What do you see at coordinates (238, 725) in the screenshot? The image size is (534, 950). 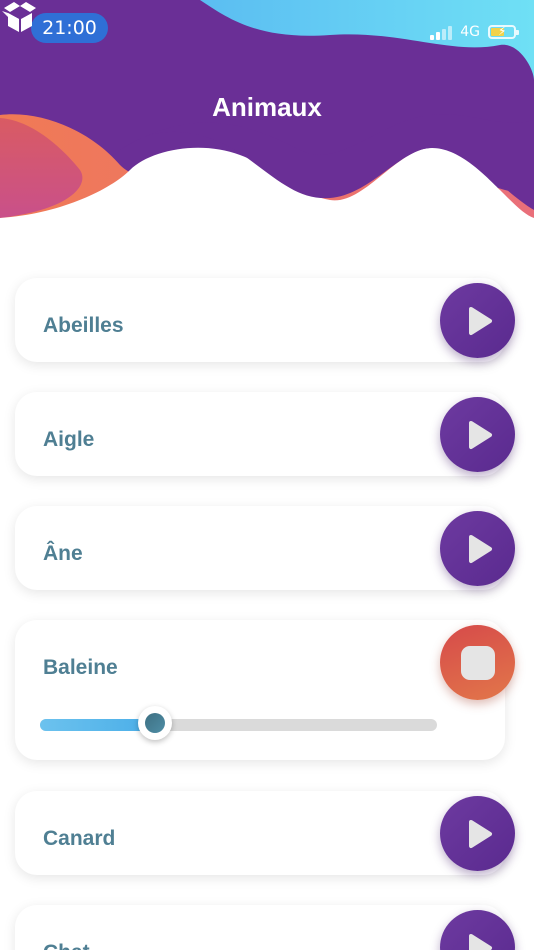 I see `playback-progress-slider` at bounding box center [238, 725].